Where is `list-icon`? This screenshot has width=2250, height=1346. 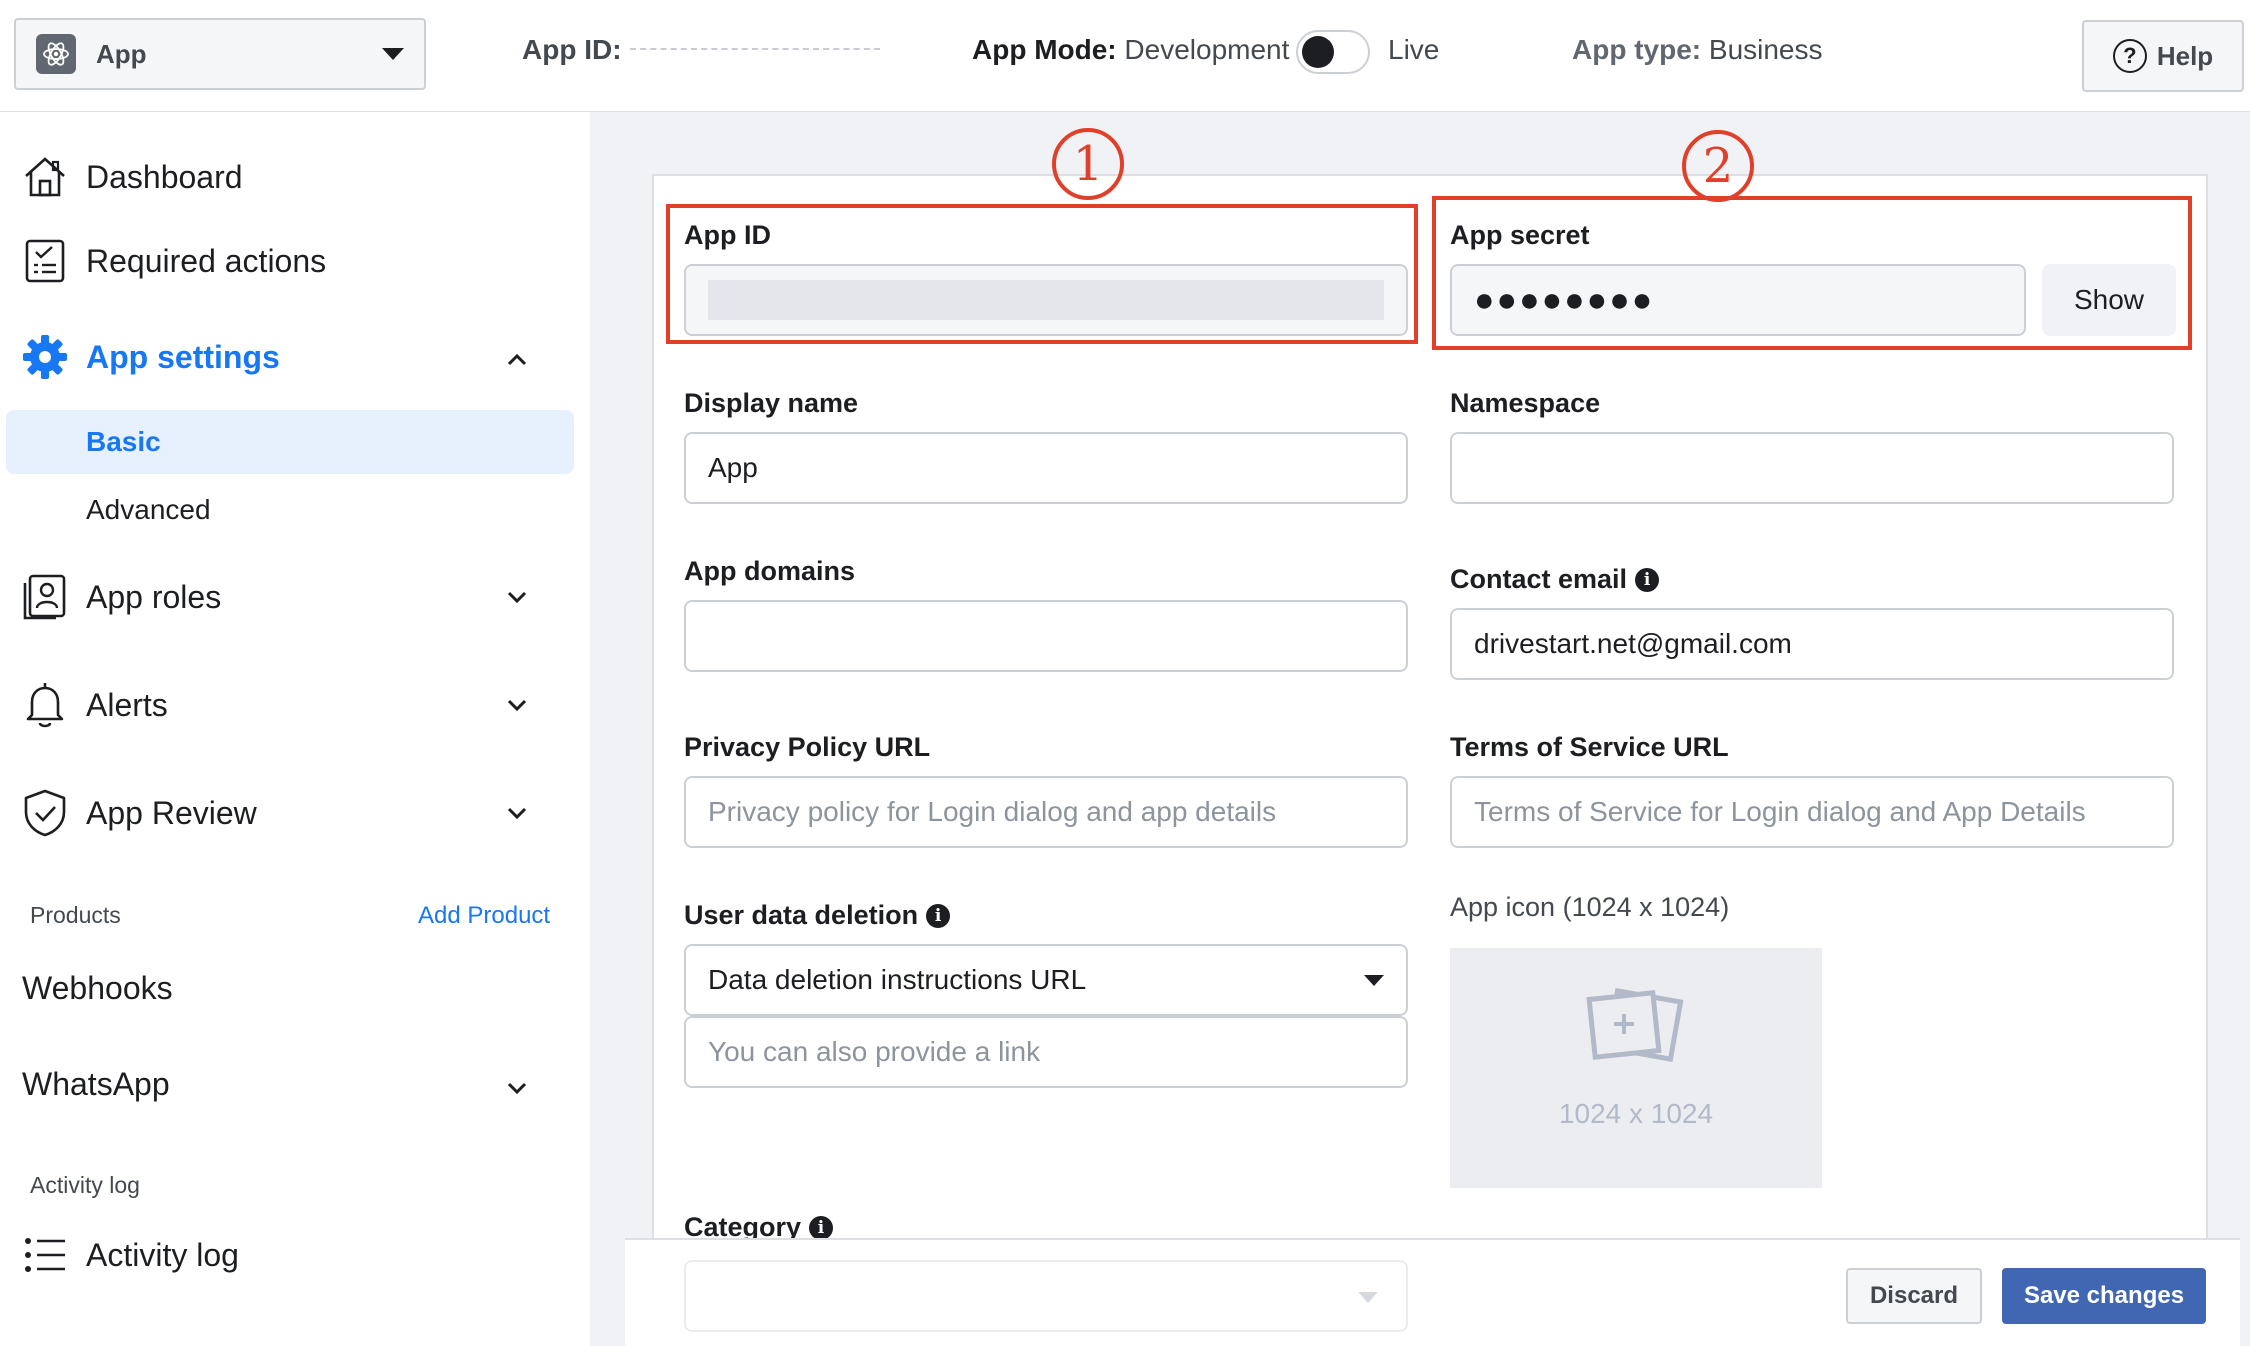 list-icon is located at coordinates (45, 1255).